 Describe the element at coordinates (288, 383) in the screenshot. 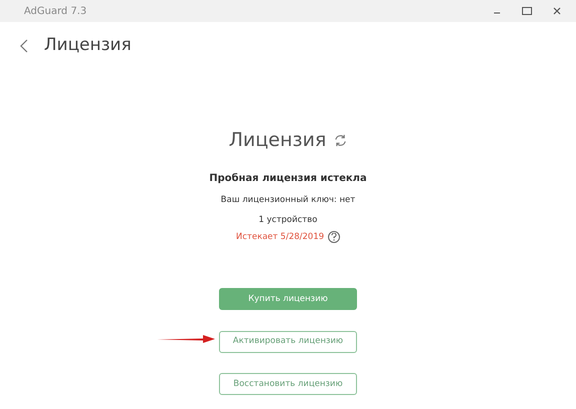

I see `license-button: Восстановить лицензию` at that location.